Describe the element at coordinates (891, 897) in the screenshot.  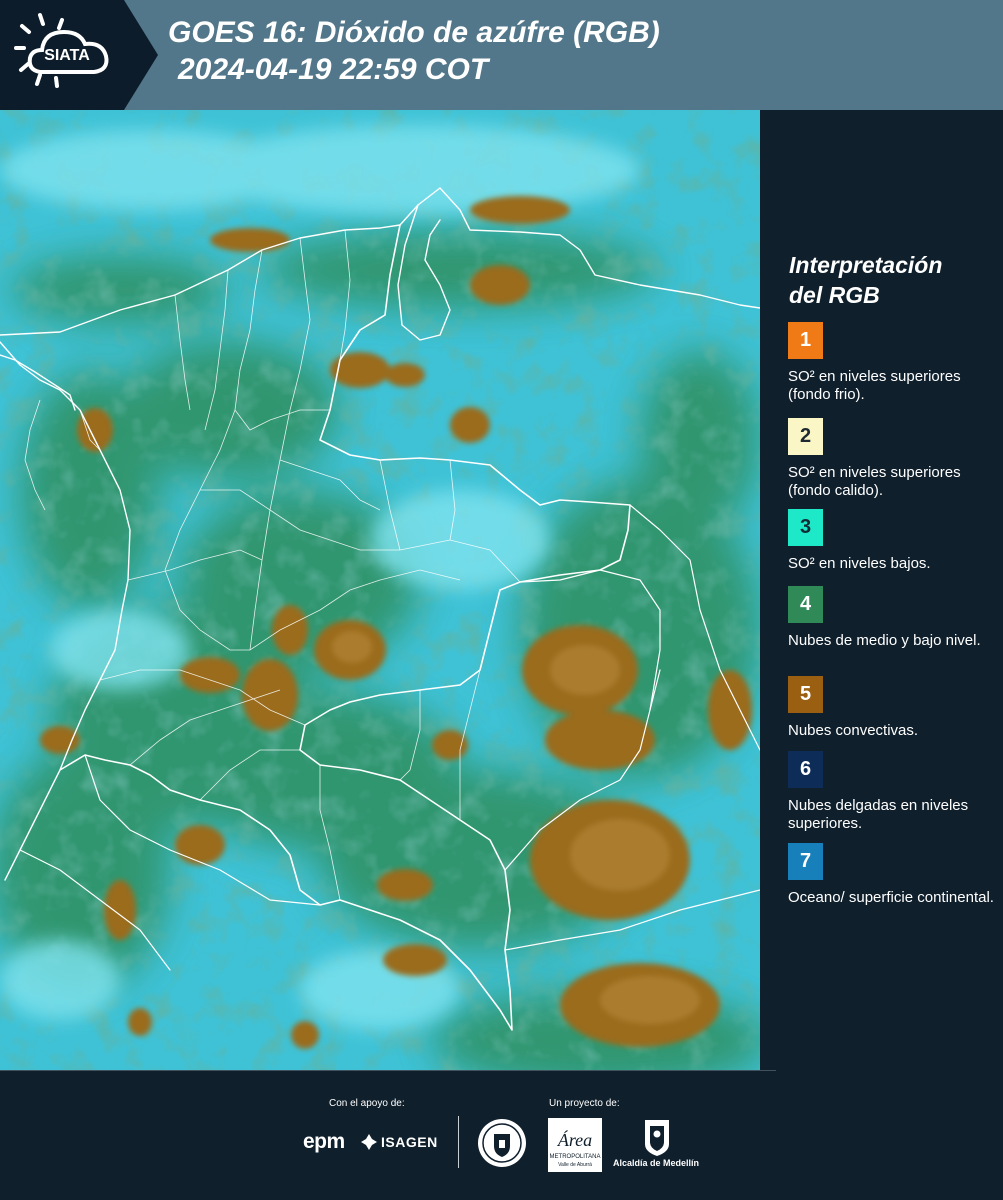
I see `legend-label: Oceano/ superficie continental.` at that location.